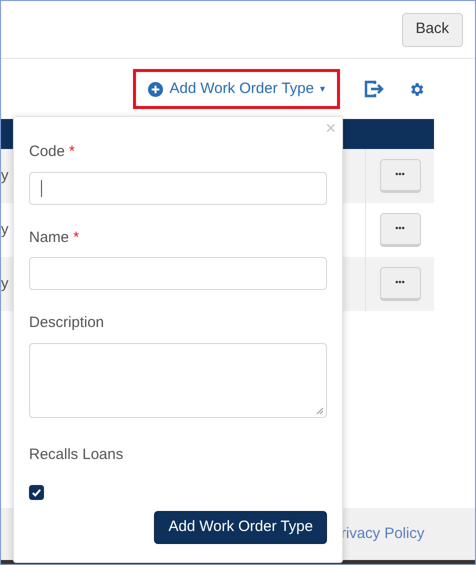 This screenshot has height=565, width=476. Describe the element at coordinates (416, 89) in the screenshot. I see `settings-icon` at that location.